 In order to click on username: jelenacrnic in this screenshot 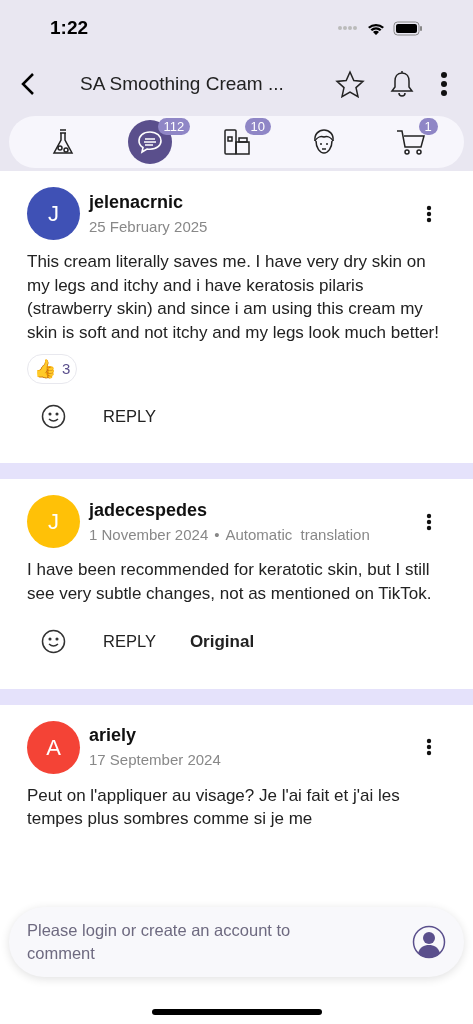, I will do `click(148, 202)`.